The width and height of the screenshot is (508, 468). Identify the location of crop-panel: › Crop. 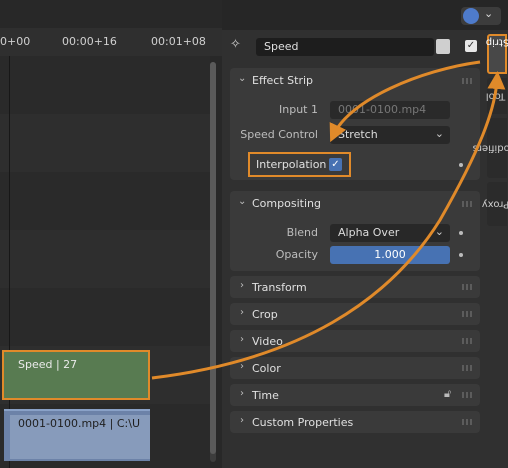
(355, 314).